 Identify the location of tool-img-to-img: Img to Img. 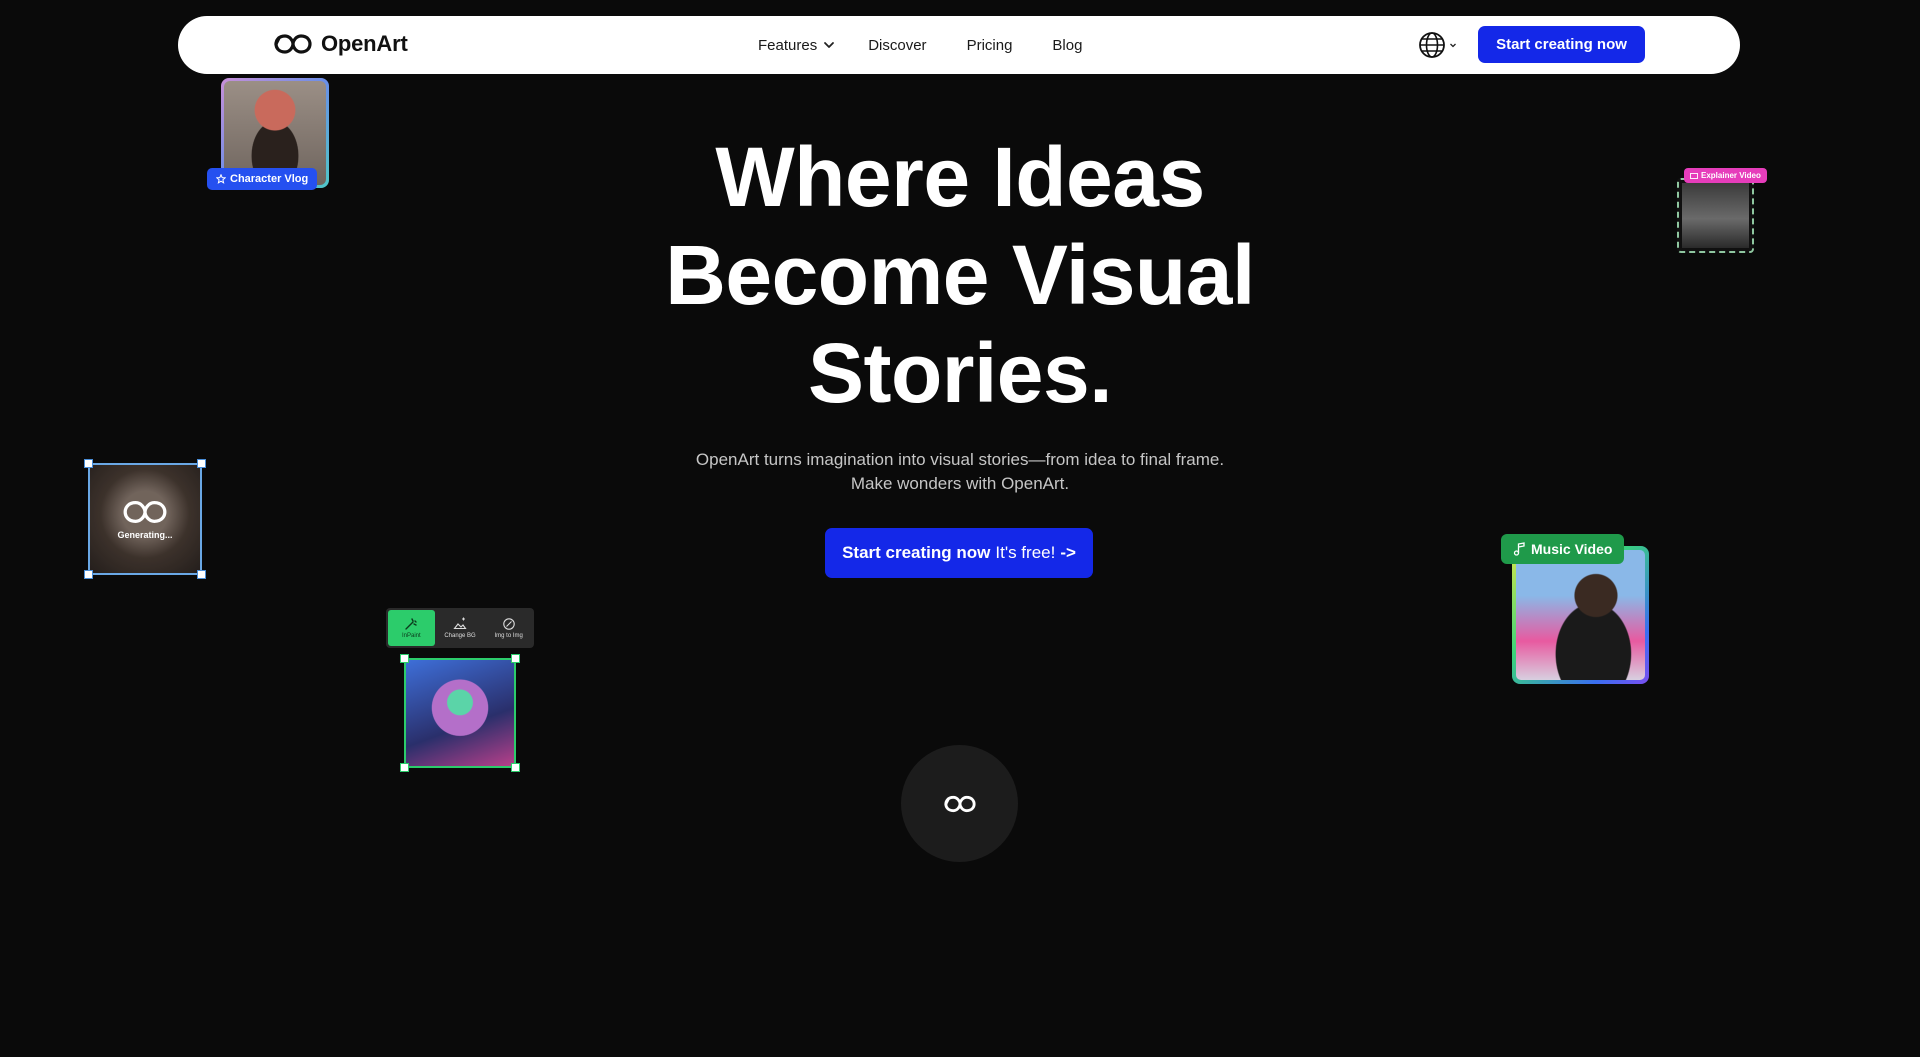
(508, 628).